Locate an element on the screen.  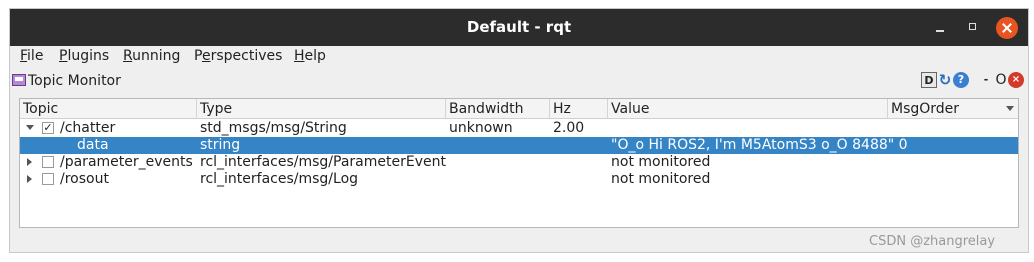
collapse-arrow-icon is located at coordinates (30, 127).